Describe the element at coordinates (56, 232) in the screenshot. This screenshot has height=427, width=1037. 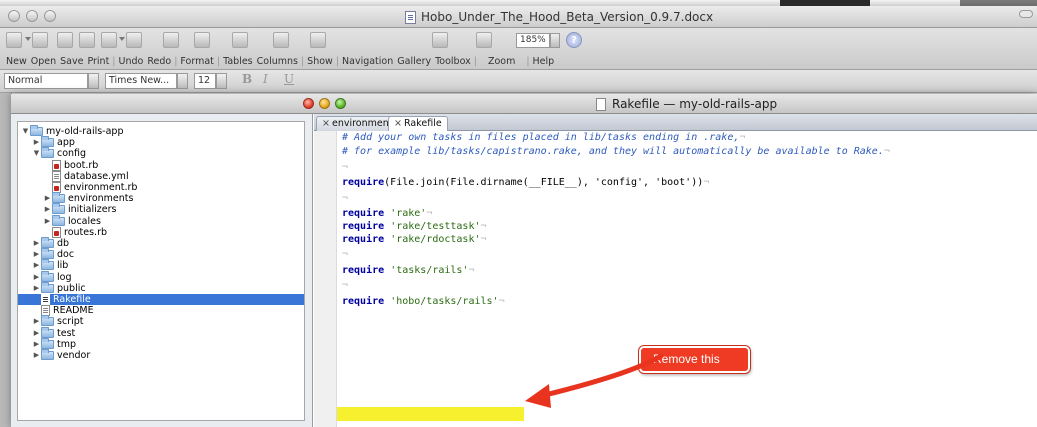
I see `ruby-file-icon` at that location.